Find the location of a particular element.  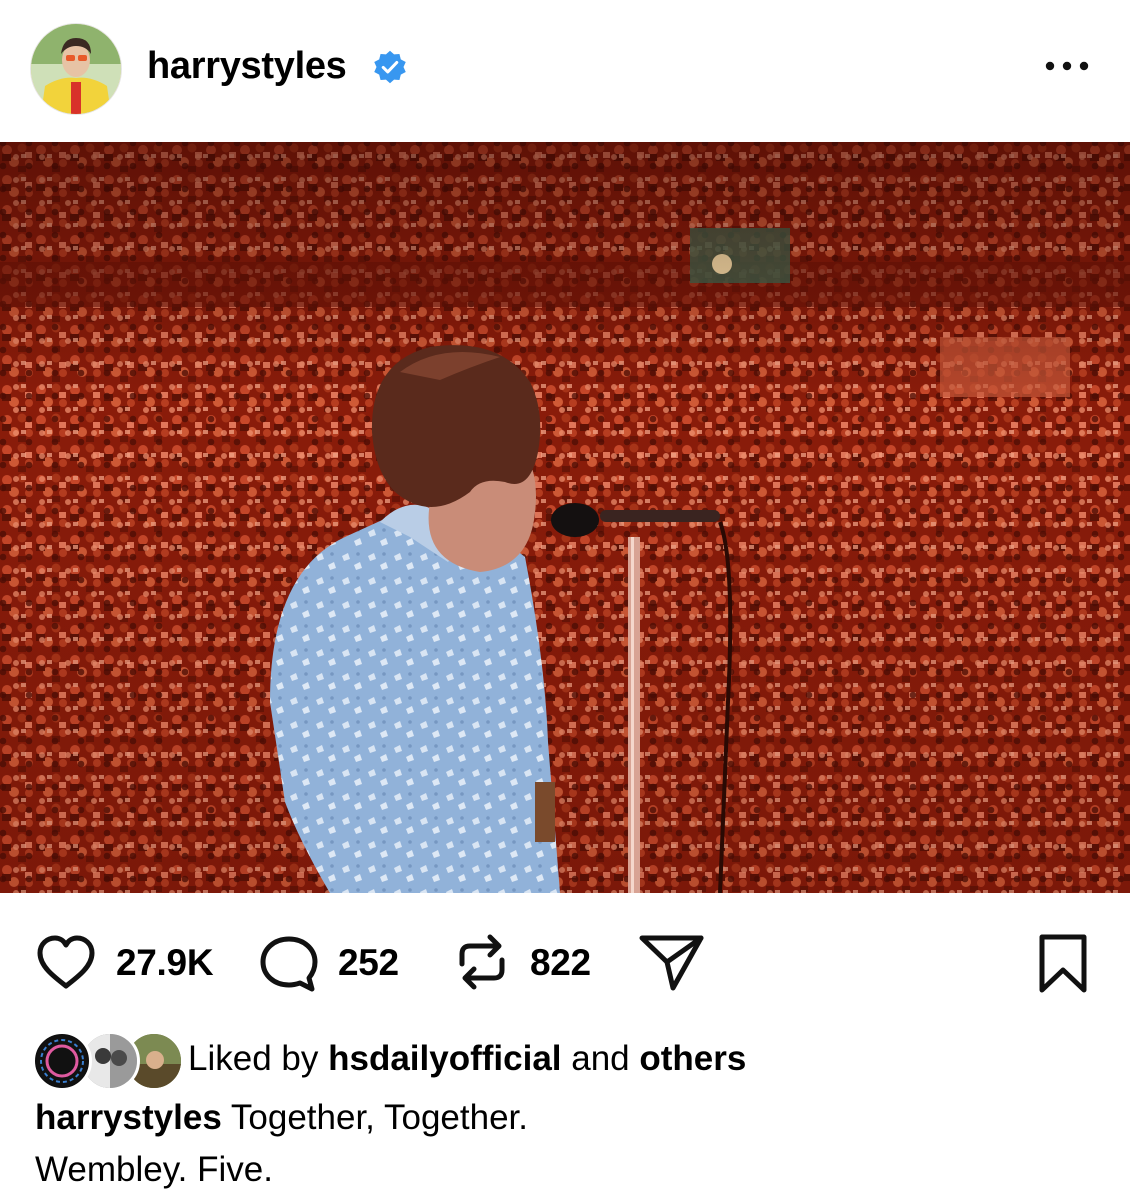

liked-by-text: Liked by hsdailyofficial and others is located at coordinates (467, 1059).